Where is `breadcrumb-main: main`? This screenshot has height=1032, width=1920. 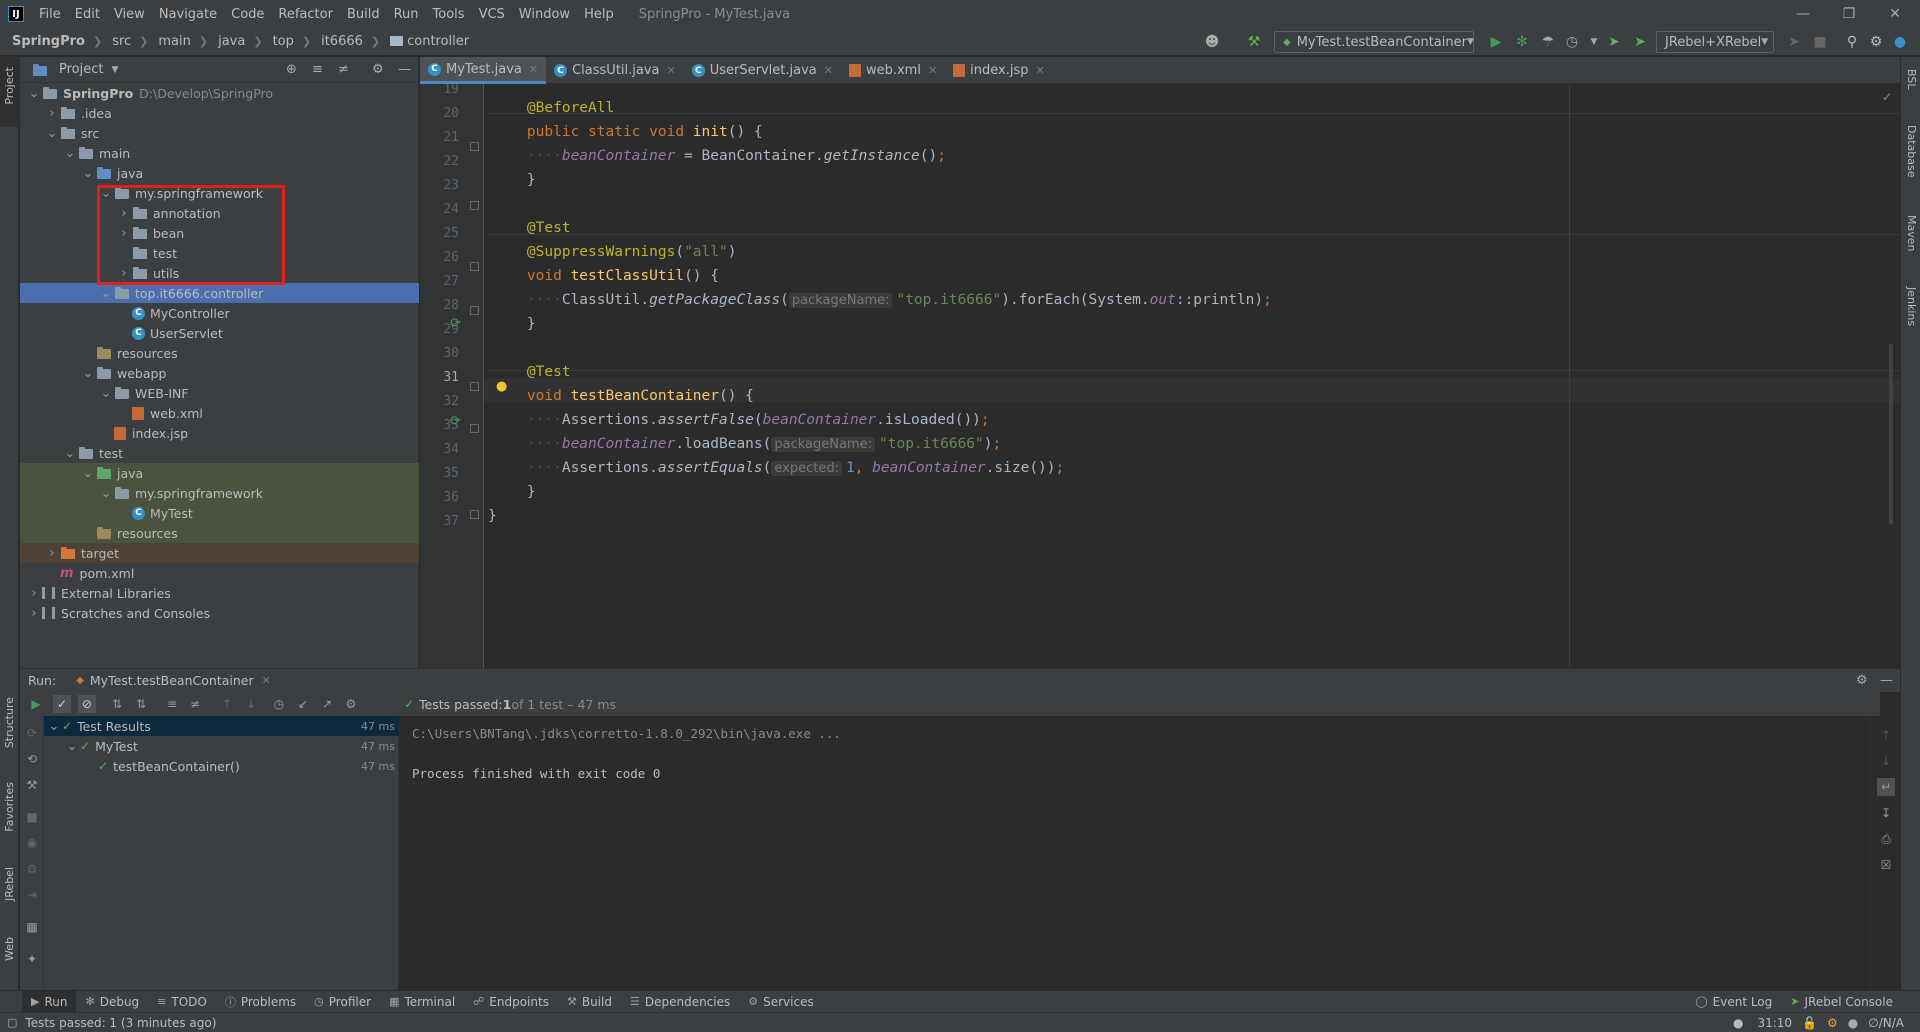 breadcrumb-main: main is located at coordinates (170, 41).